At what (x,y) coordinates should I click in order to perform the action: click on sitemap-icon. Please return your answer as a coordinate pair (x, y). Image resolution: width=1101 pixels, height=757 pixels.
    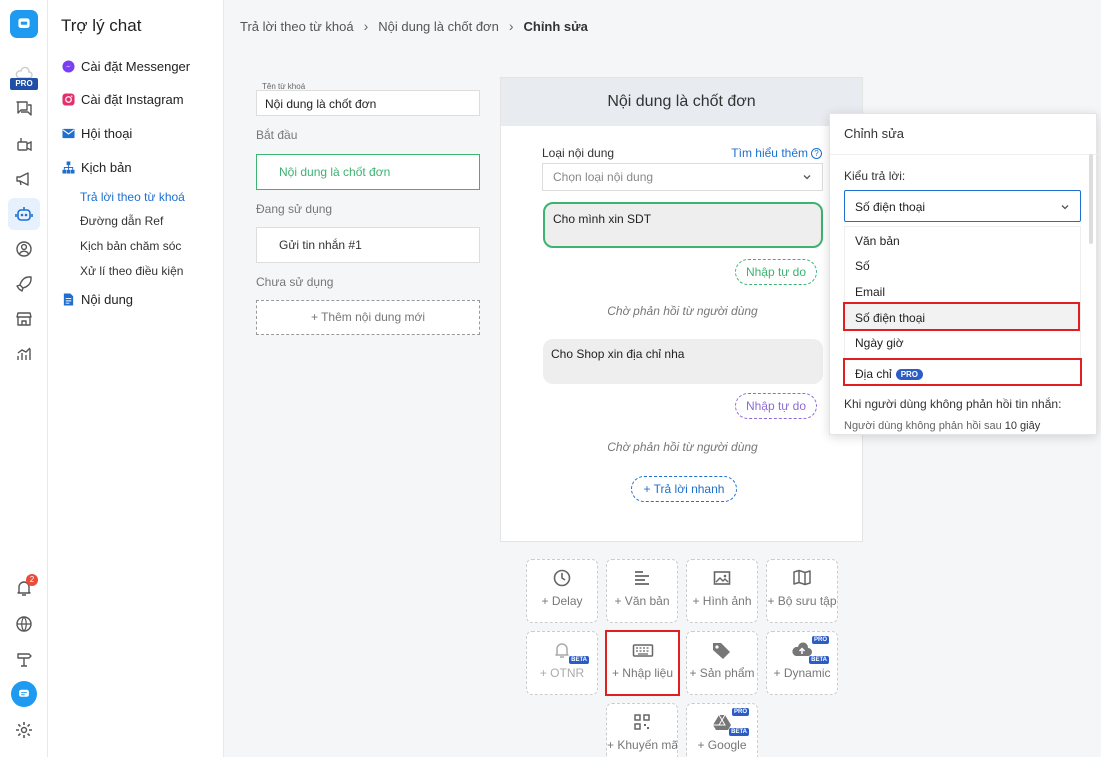
    Looking at the image, I should click on (68, 168).